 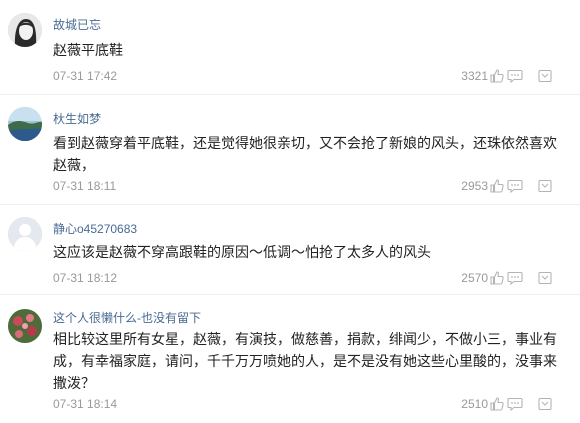 What do you see at coordinates (85, 278) in the screenshot?
I see `comment-timestamp: 07-31 18:12` at bounding box center [85, 278].